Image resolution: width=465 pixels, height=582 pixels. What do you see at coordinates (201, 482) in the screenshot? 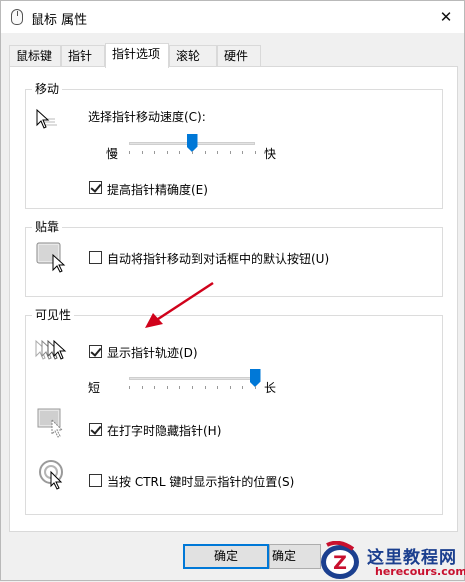
I see `ctrl-locate-label: 当按 CTRL 键时显示指针的位置(S)` at bounding box center [201, 482].